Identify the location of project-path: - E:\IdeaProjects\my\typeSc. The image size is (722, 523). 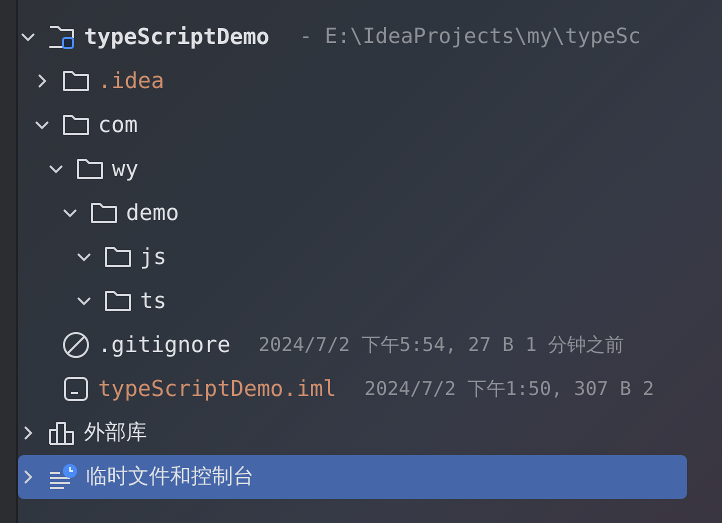
(470, 36).